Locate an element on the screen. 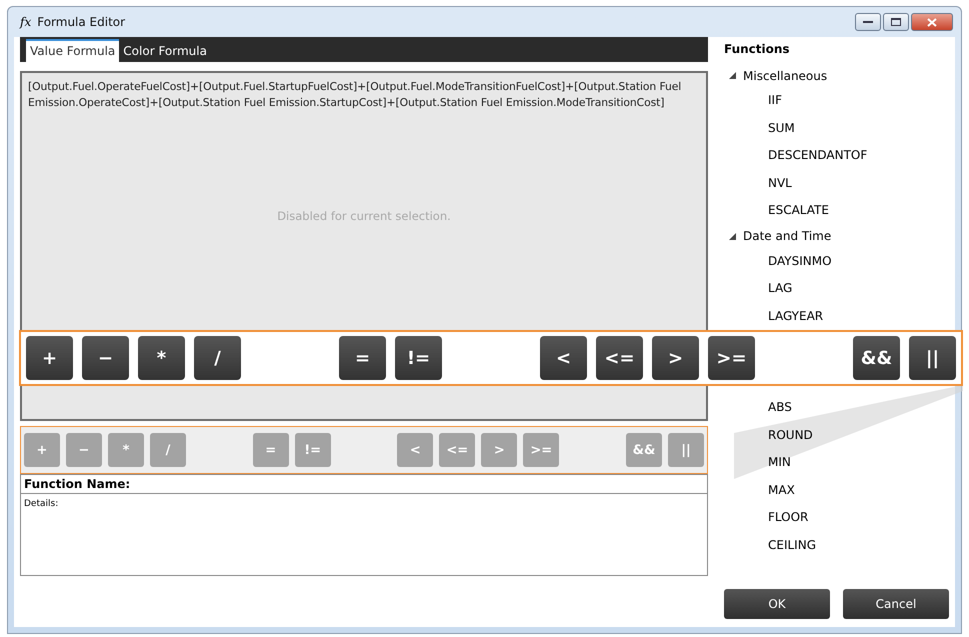 Image resolution: width=969 pixels, height=637 pixels. operator-button: != is located at coordinates (418, 358).